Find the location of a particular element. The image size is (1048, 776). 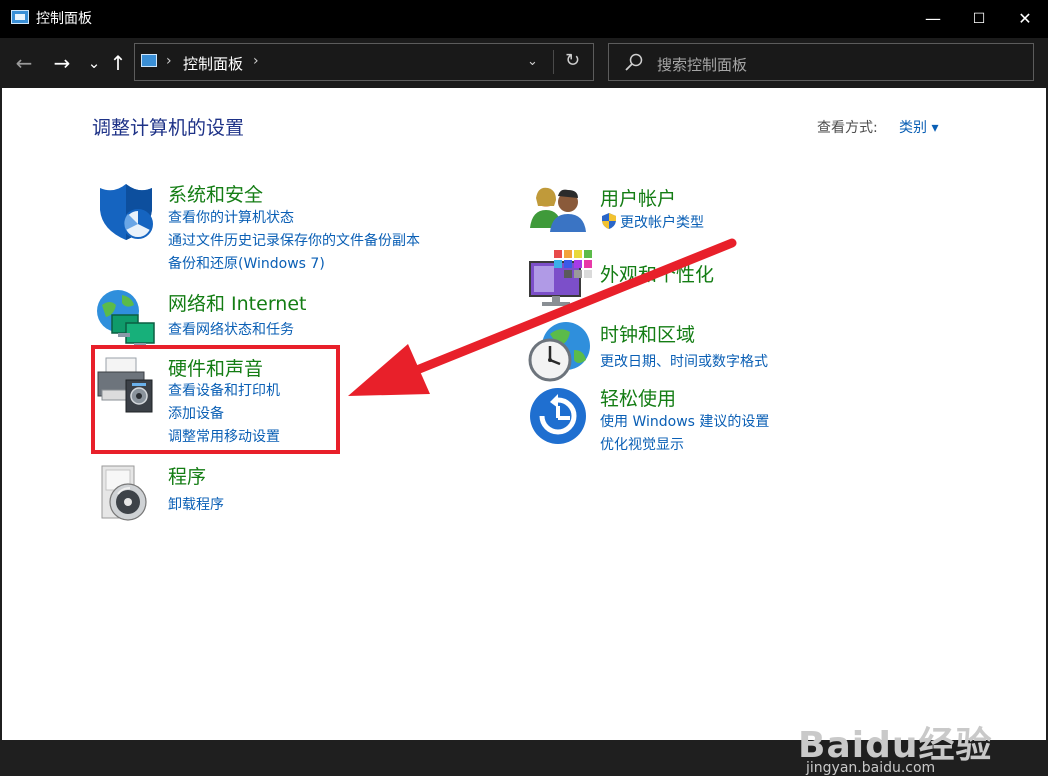

category-link: 使用 Windows 建议的设置 is located at coordinates (684, 421).